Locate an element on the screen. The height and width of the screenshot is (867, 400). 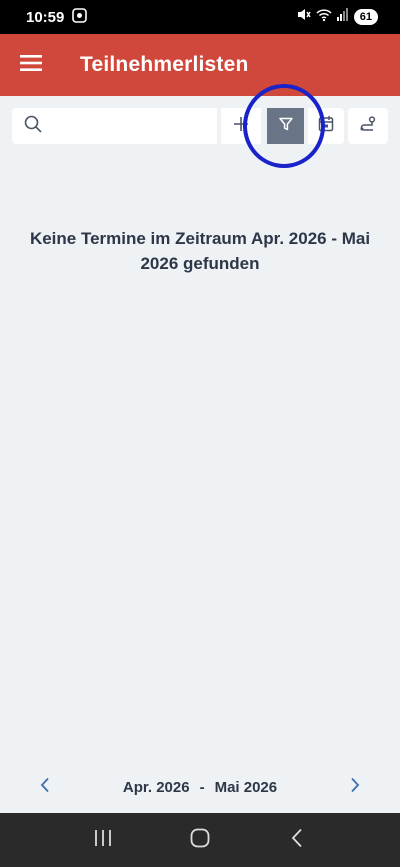
previous-period-button is located at coordinates (45, 787).